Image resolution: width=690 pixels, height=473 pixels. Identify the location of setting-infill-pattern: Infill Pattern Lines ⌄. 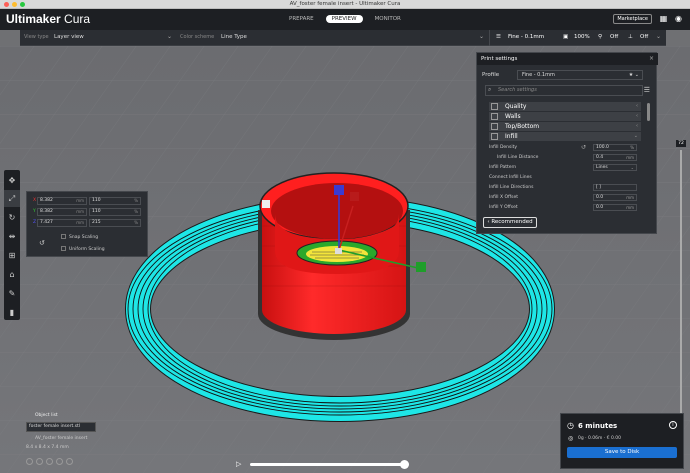
(565, 168).